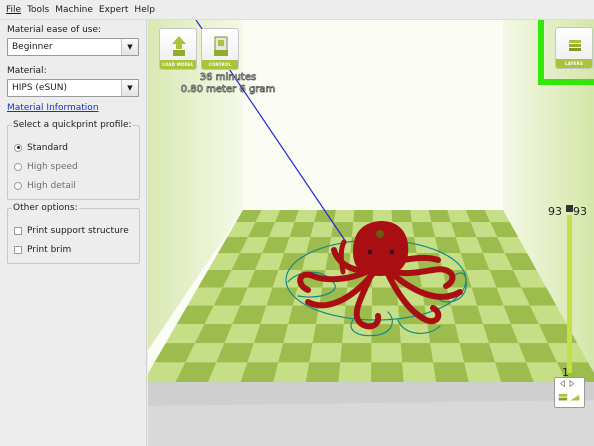  Describe the element at coordinates (178, 64) in the screenshot. I see `load-model-caption: LOAD MODEL` at that location.